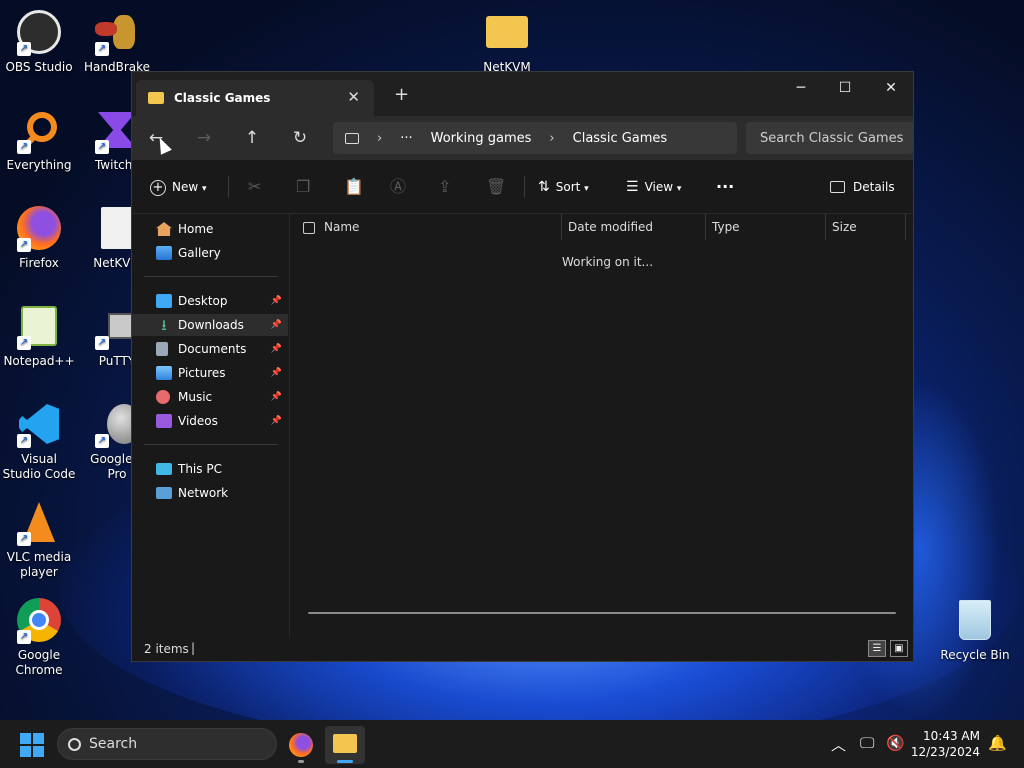  What do you see at coordinates (766, 227) in the screenshot?
I see `column-header-type: Type` at bounding box center [766, 227].